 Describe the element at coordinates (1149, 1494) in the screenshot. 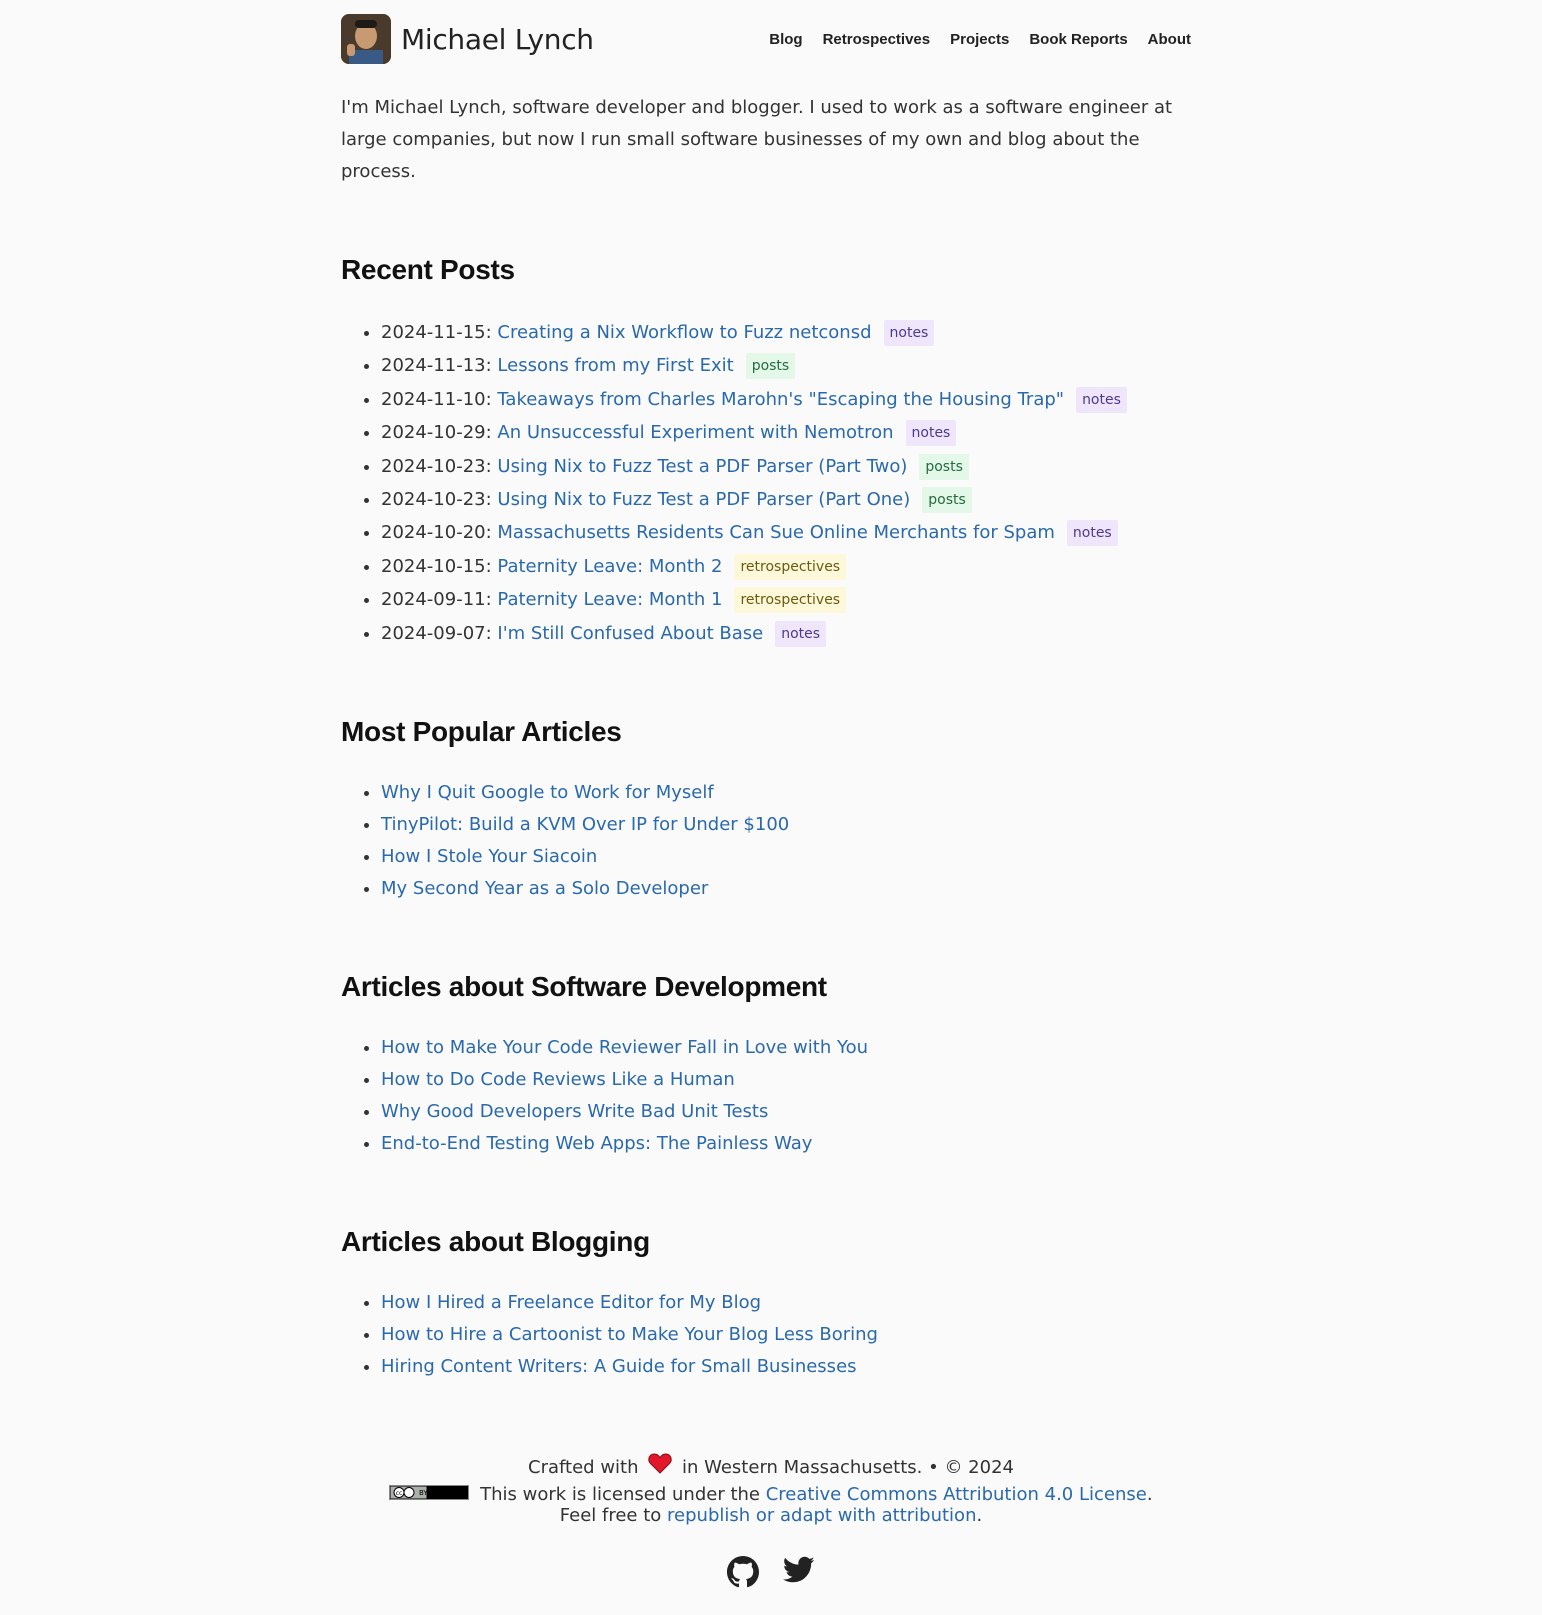

I see `license-suffix: .` at that location.